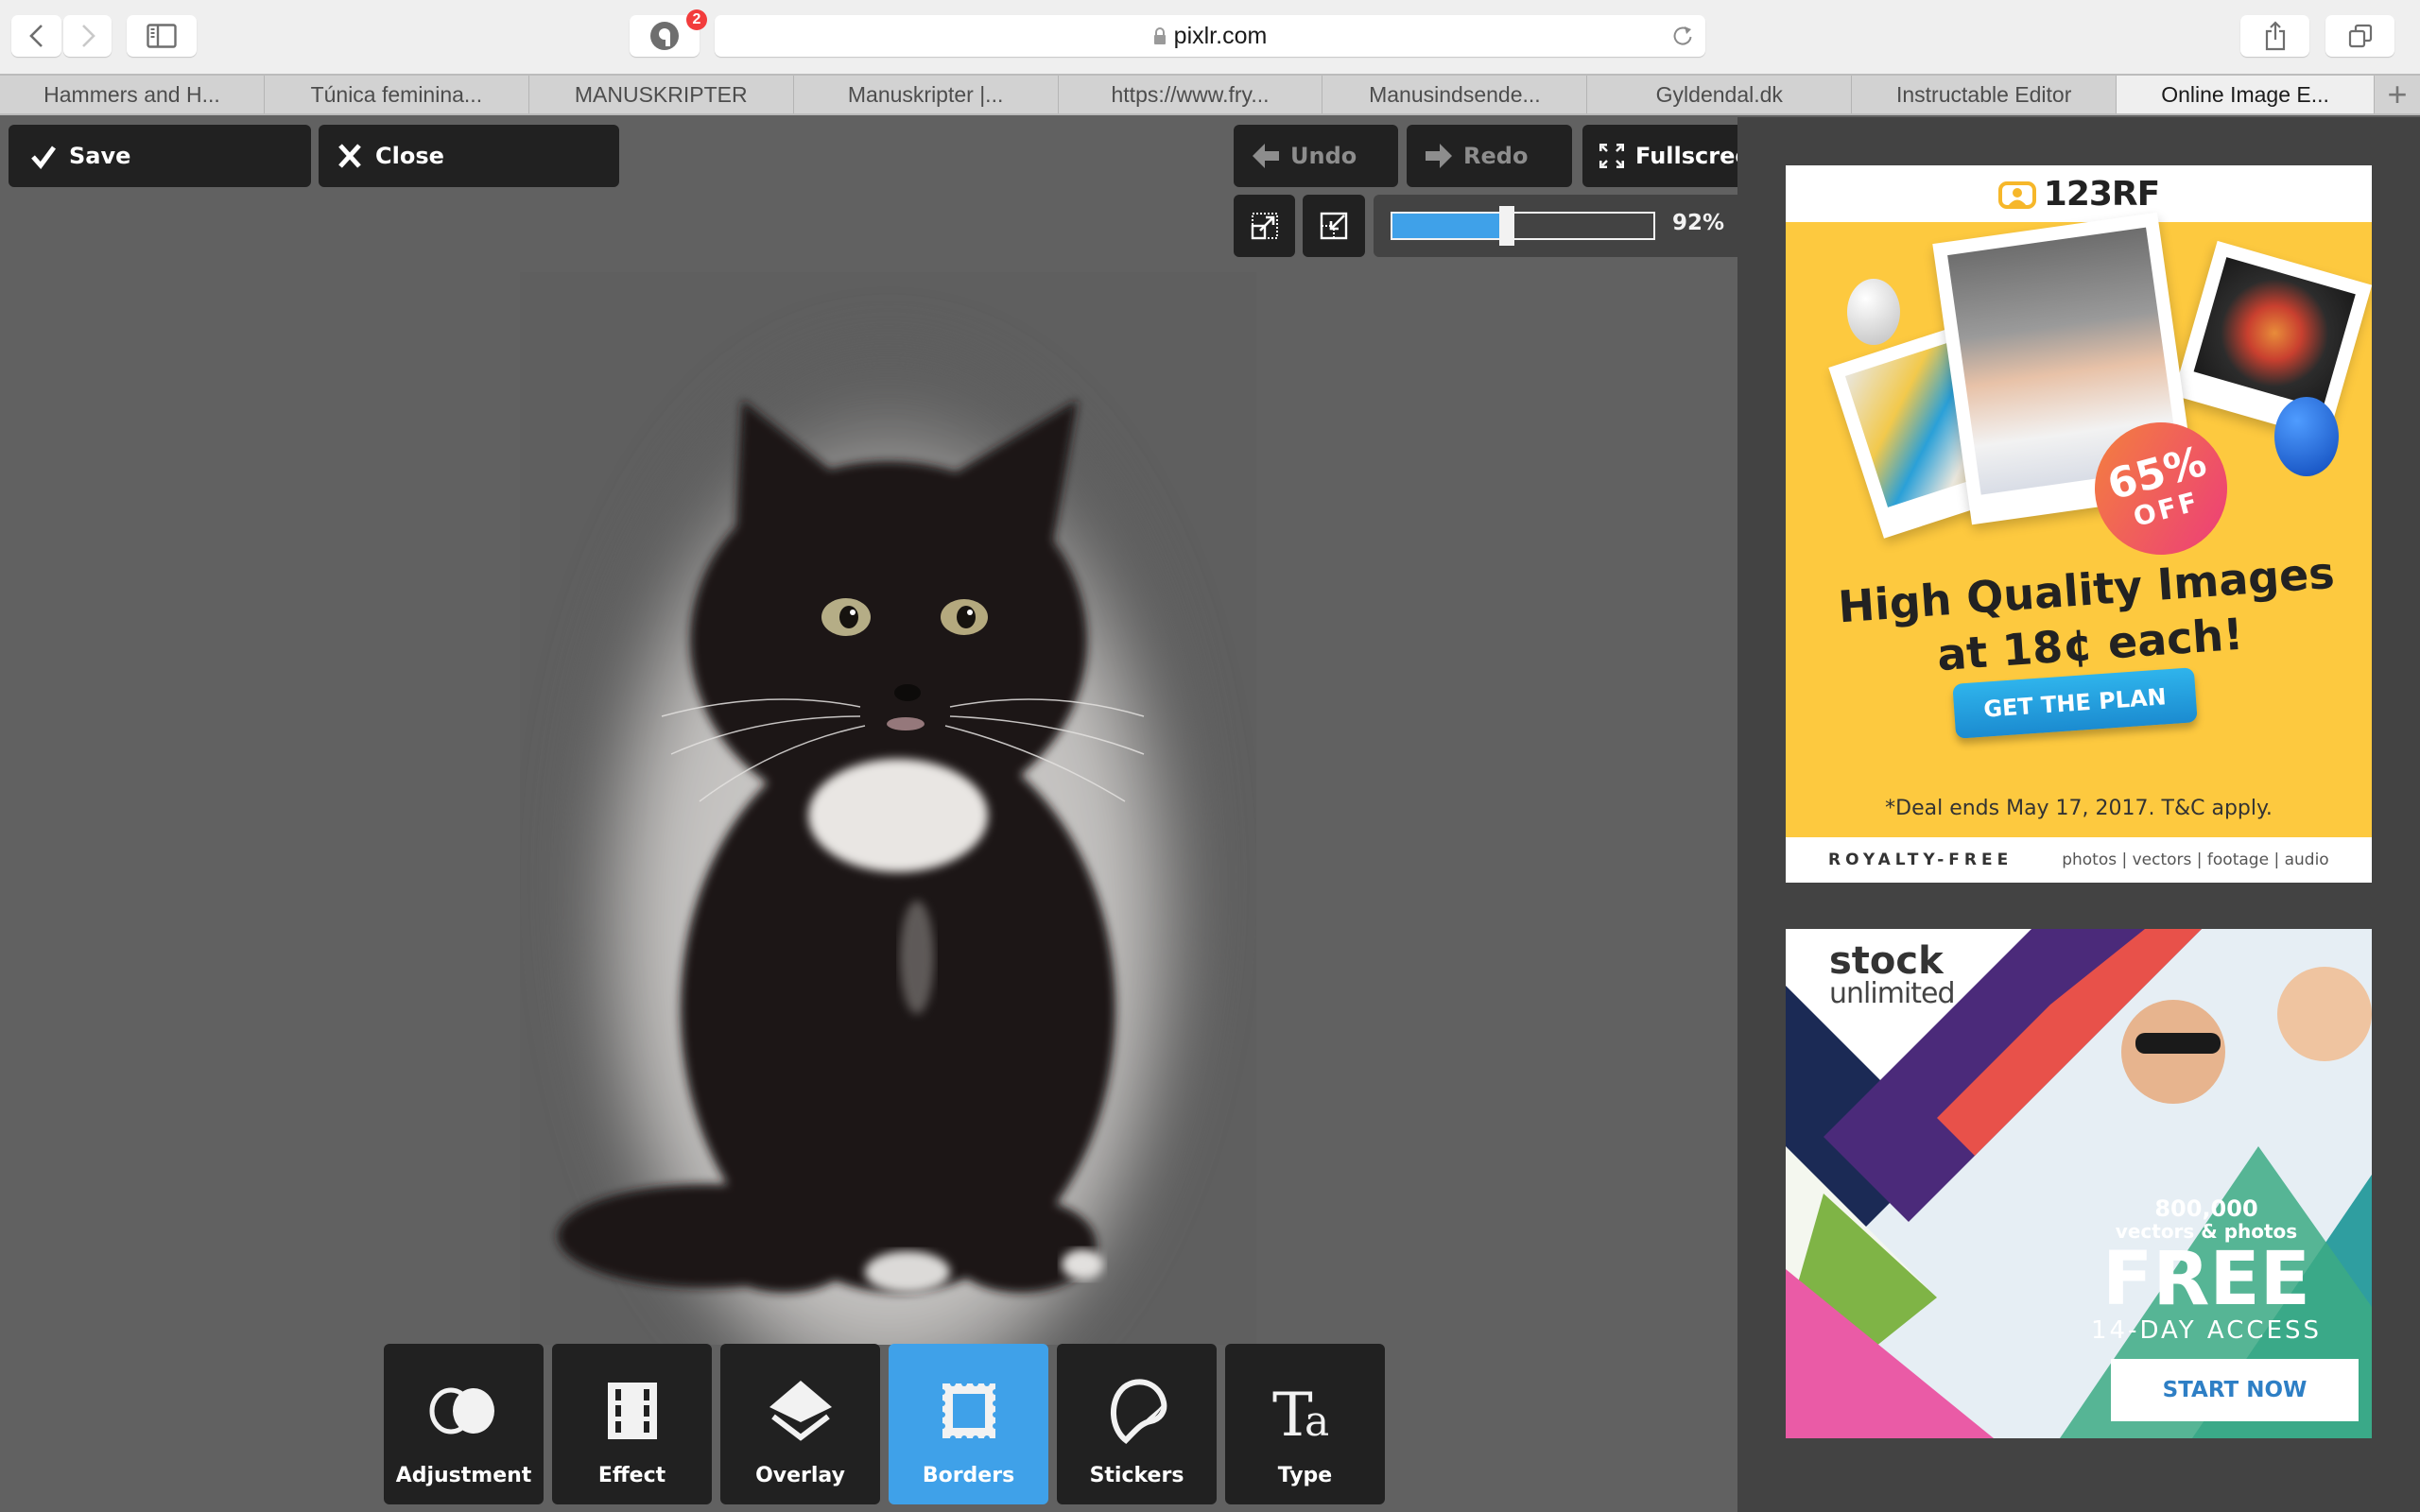  What do you see at coordinates (1220, 35) in the screenshot?
I see `url-text: pixlr.com` at bounding box center [1220, 35].